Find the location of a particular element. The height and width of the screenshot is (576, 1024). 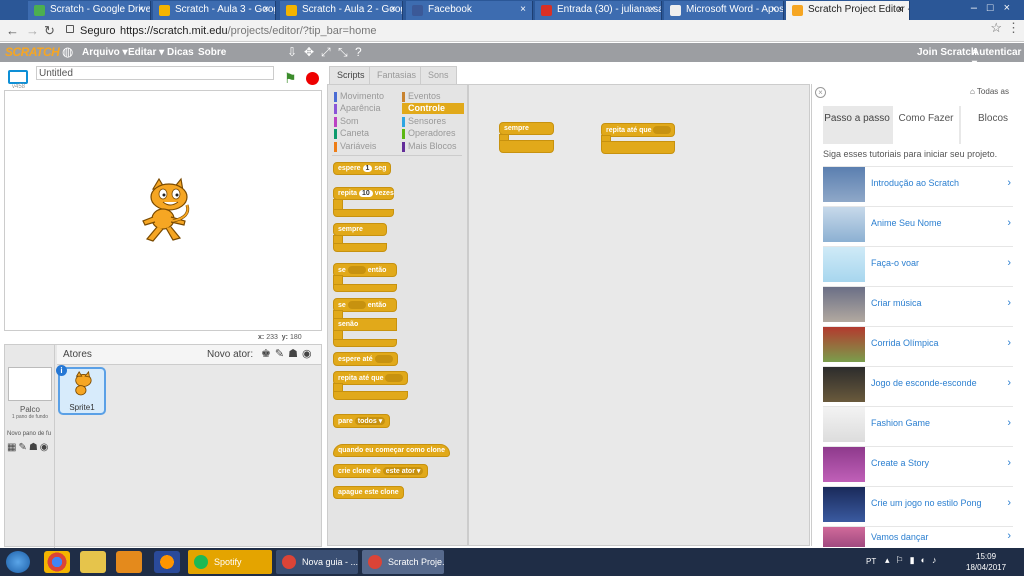

tab-how-to: Como Fazer is located at coordinates (926, 125).